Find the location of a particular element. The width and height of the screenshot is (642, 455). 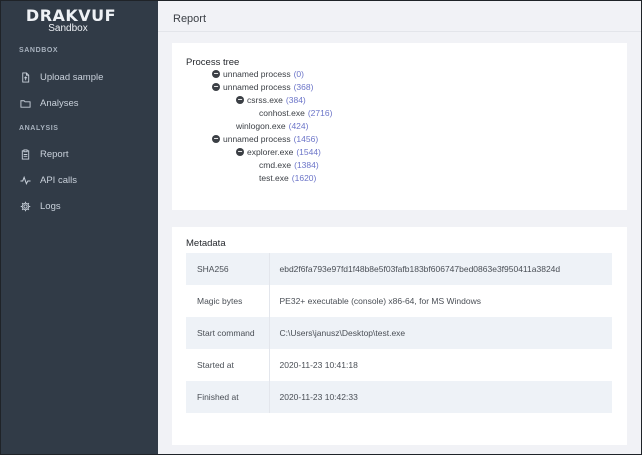

folder-icon is located at coordinates (25, 103).